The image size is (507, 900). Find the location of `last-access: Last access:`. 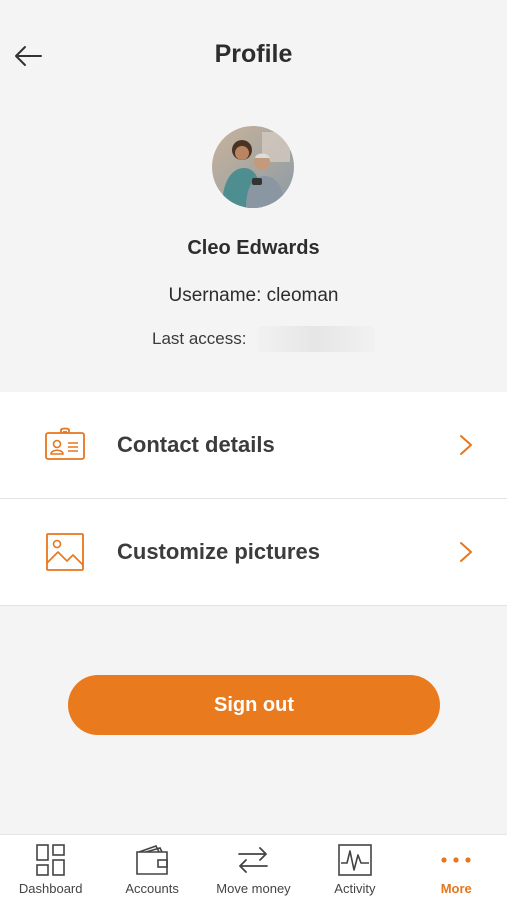

last-access: Last access: is located at coordinates (263, 339).